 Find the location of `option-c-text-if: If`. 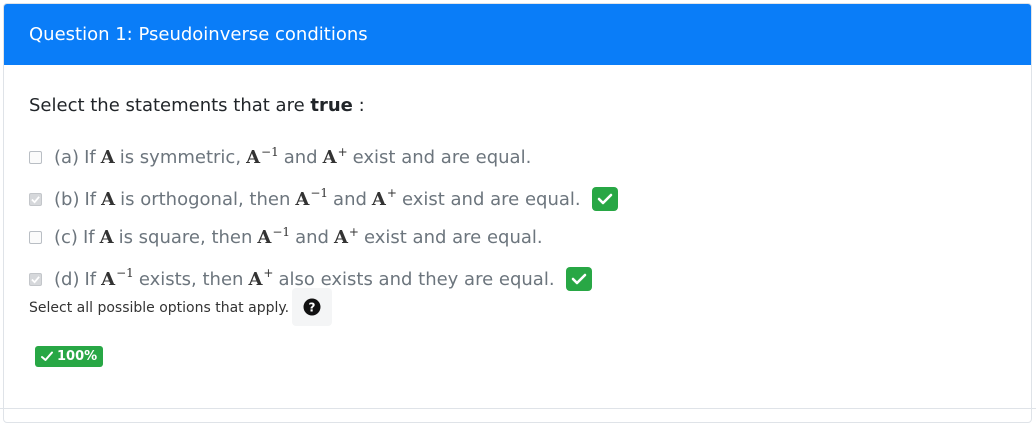

option-c-text-if: If is located at coordinates (88, 237).